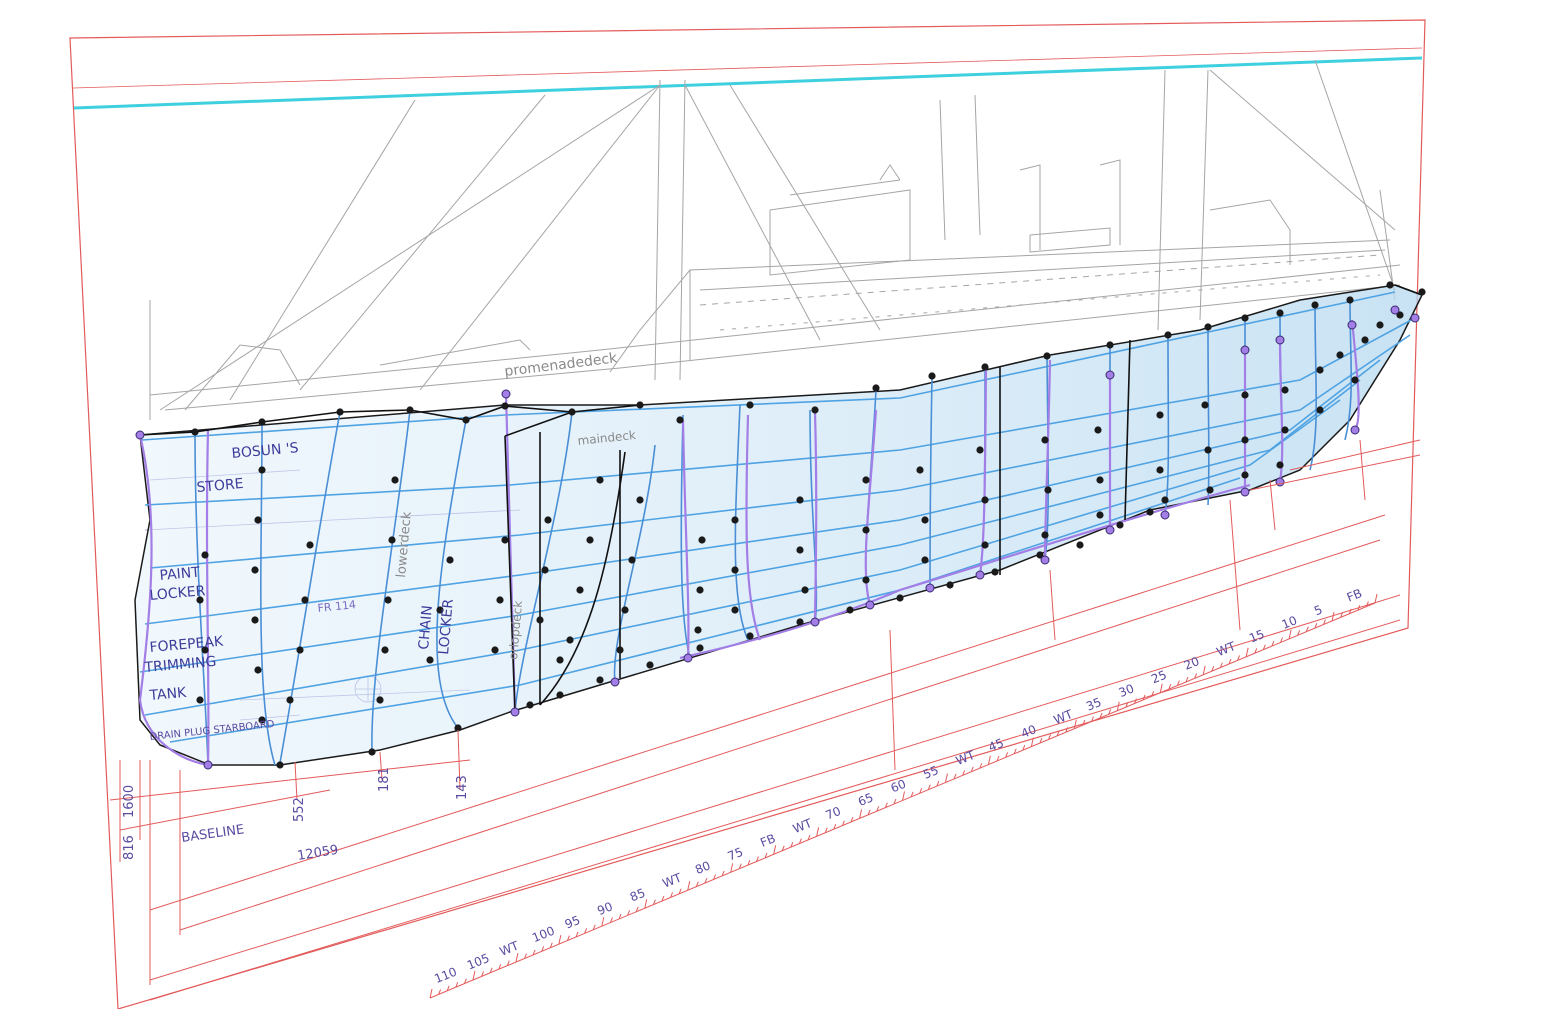 The image size is (1563, 1009). I want to click on scale-label: FB, so click(1354, 595).